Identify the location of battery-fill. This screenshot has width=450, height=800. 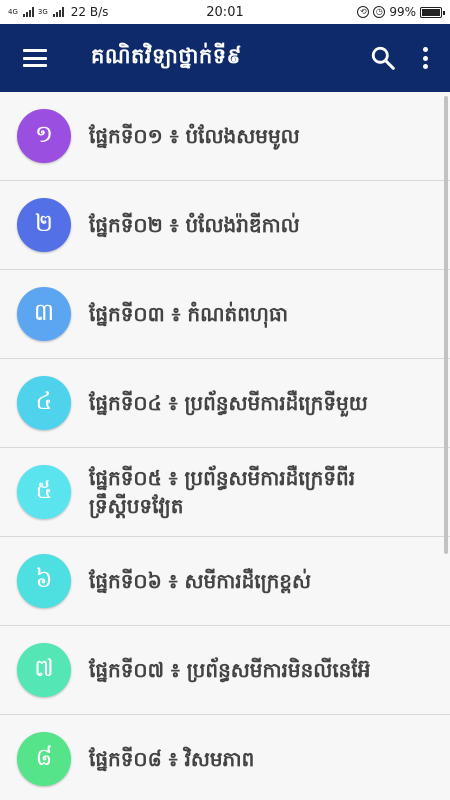
(431, 12).